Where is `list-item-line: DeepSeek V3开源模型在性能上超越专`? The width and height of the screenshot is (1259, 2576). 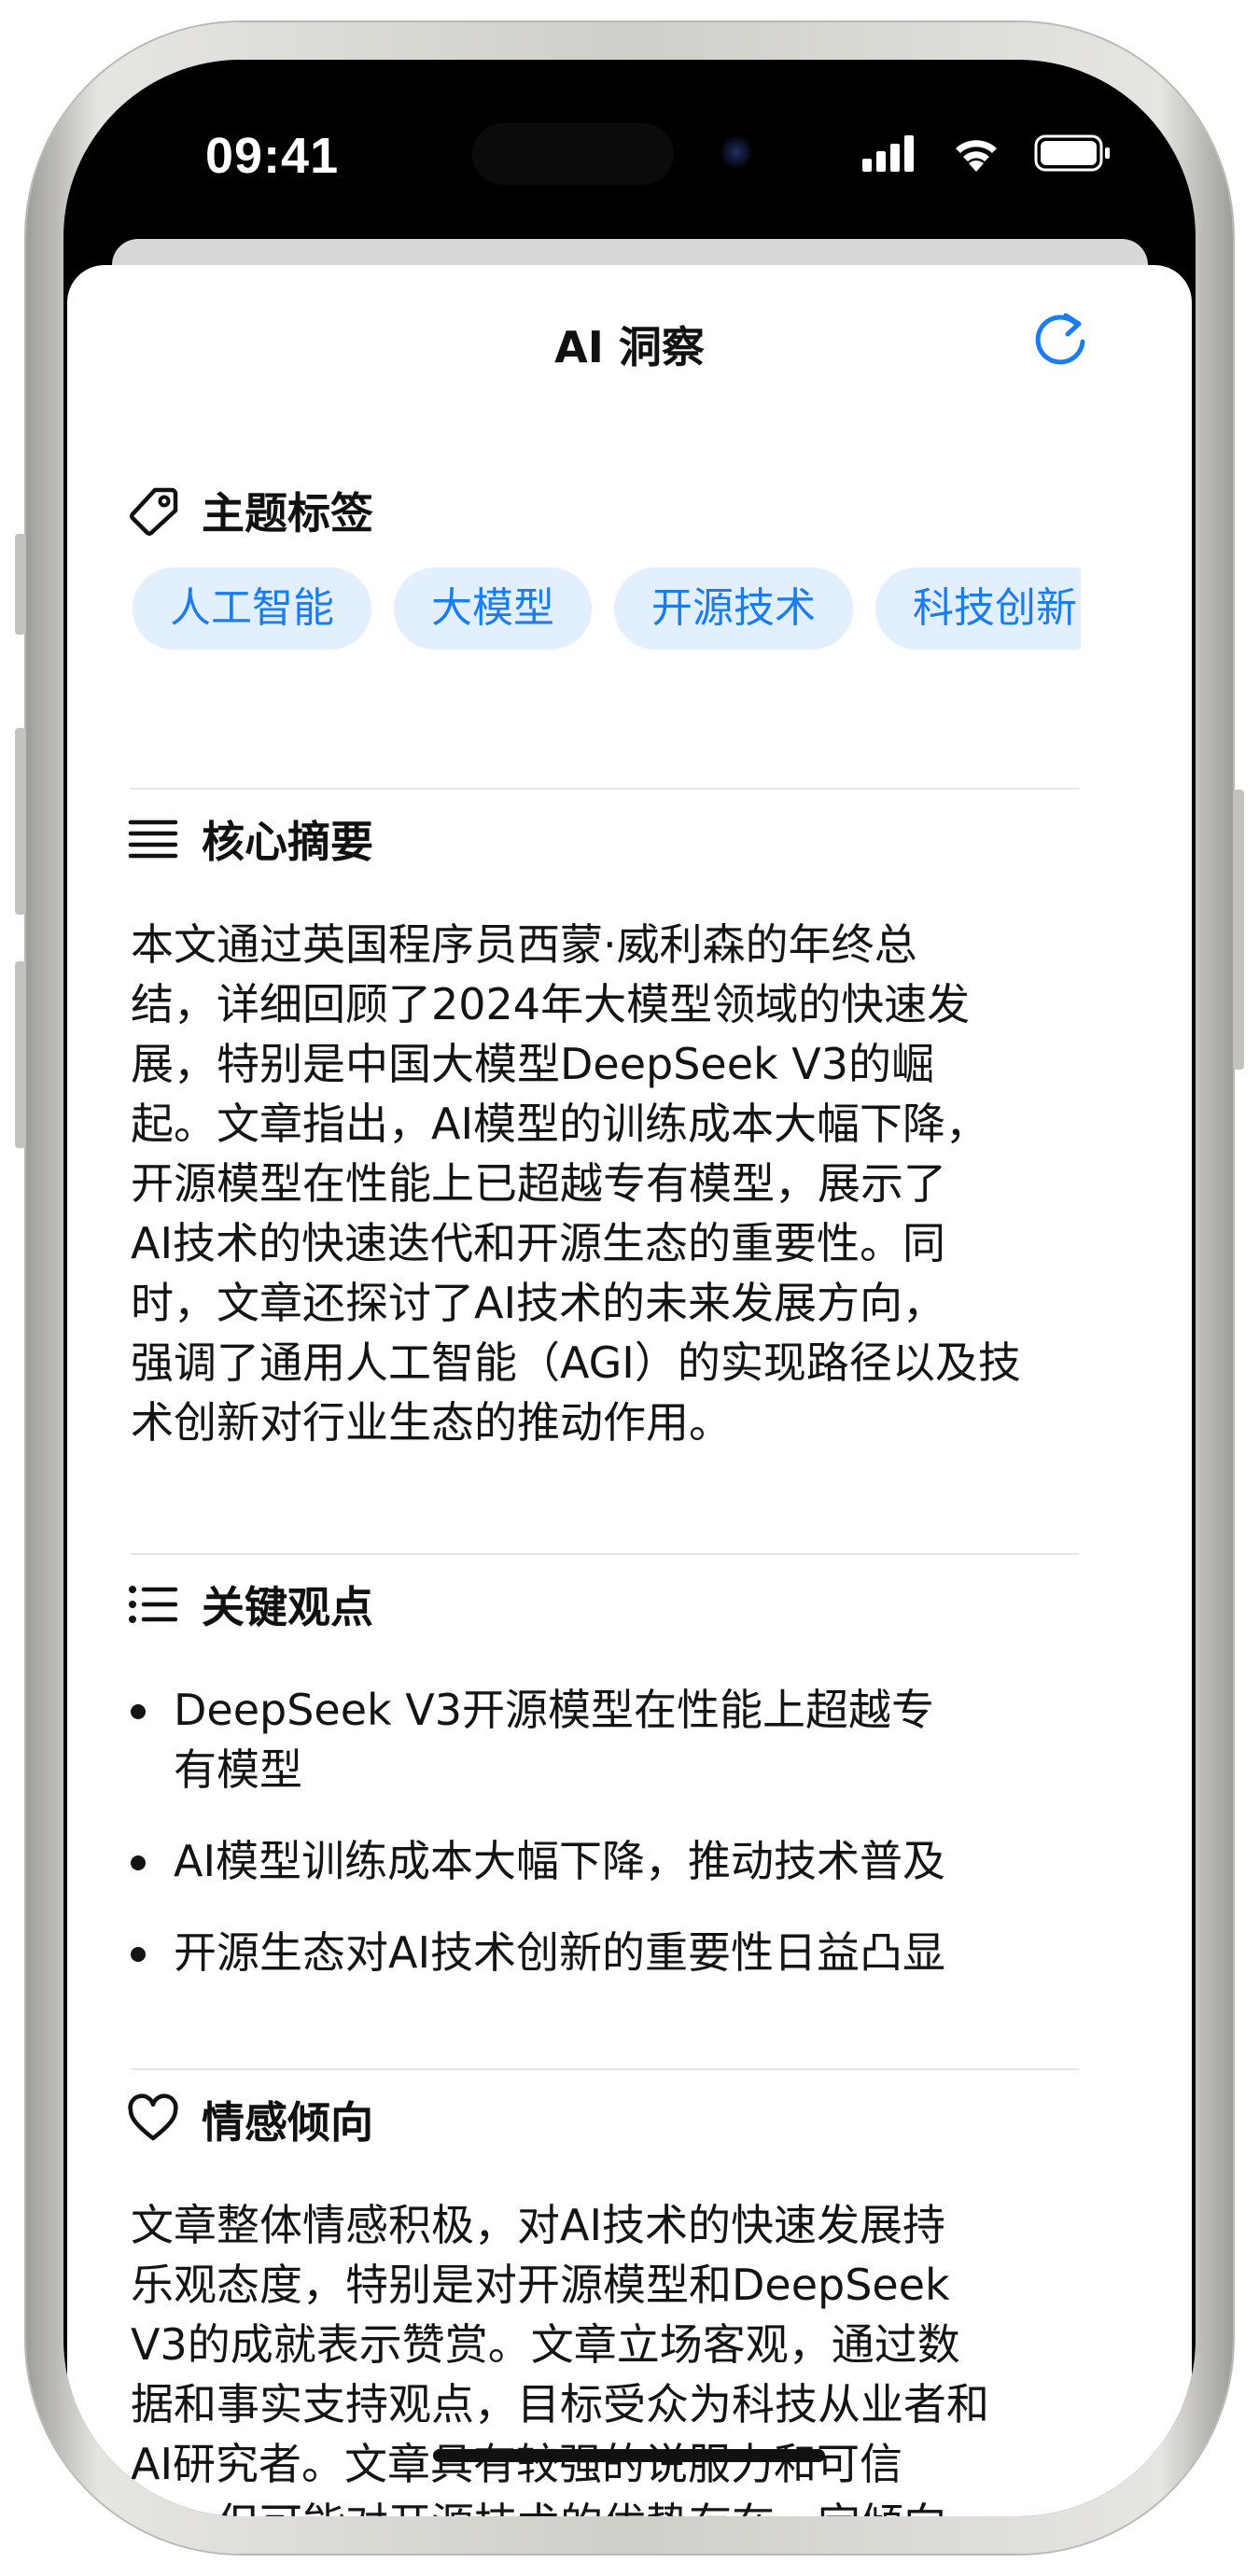 list-item-line: DeepSeek V3开源模型在性能上超越专 is located at coordinates (554, 1710).